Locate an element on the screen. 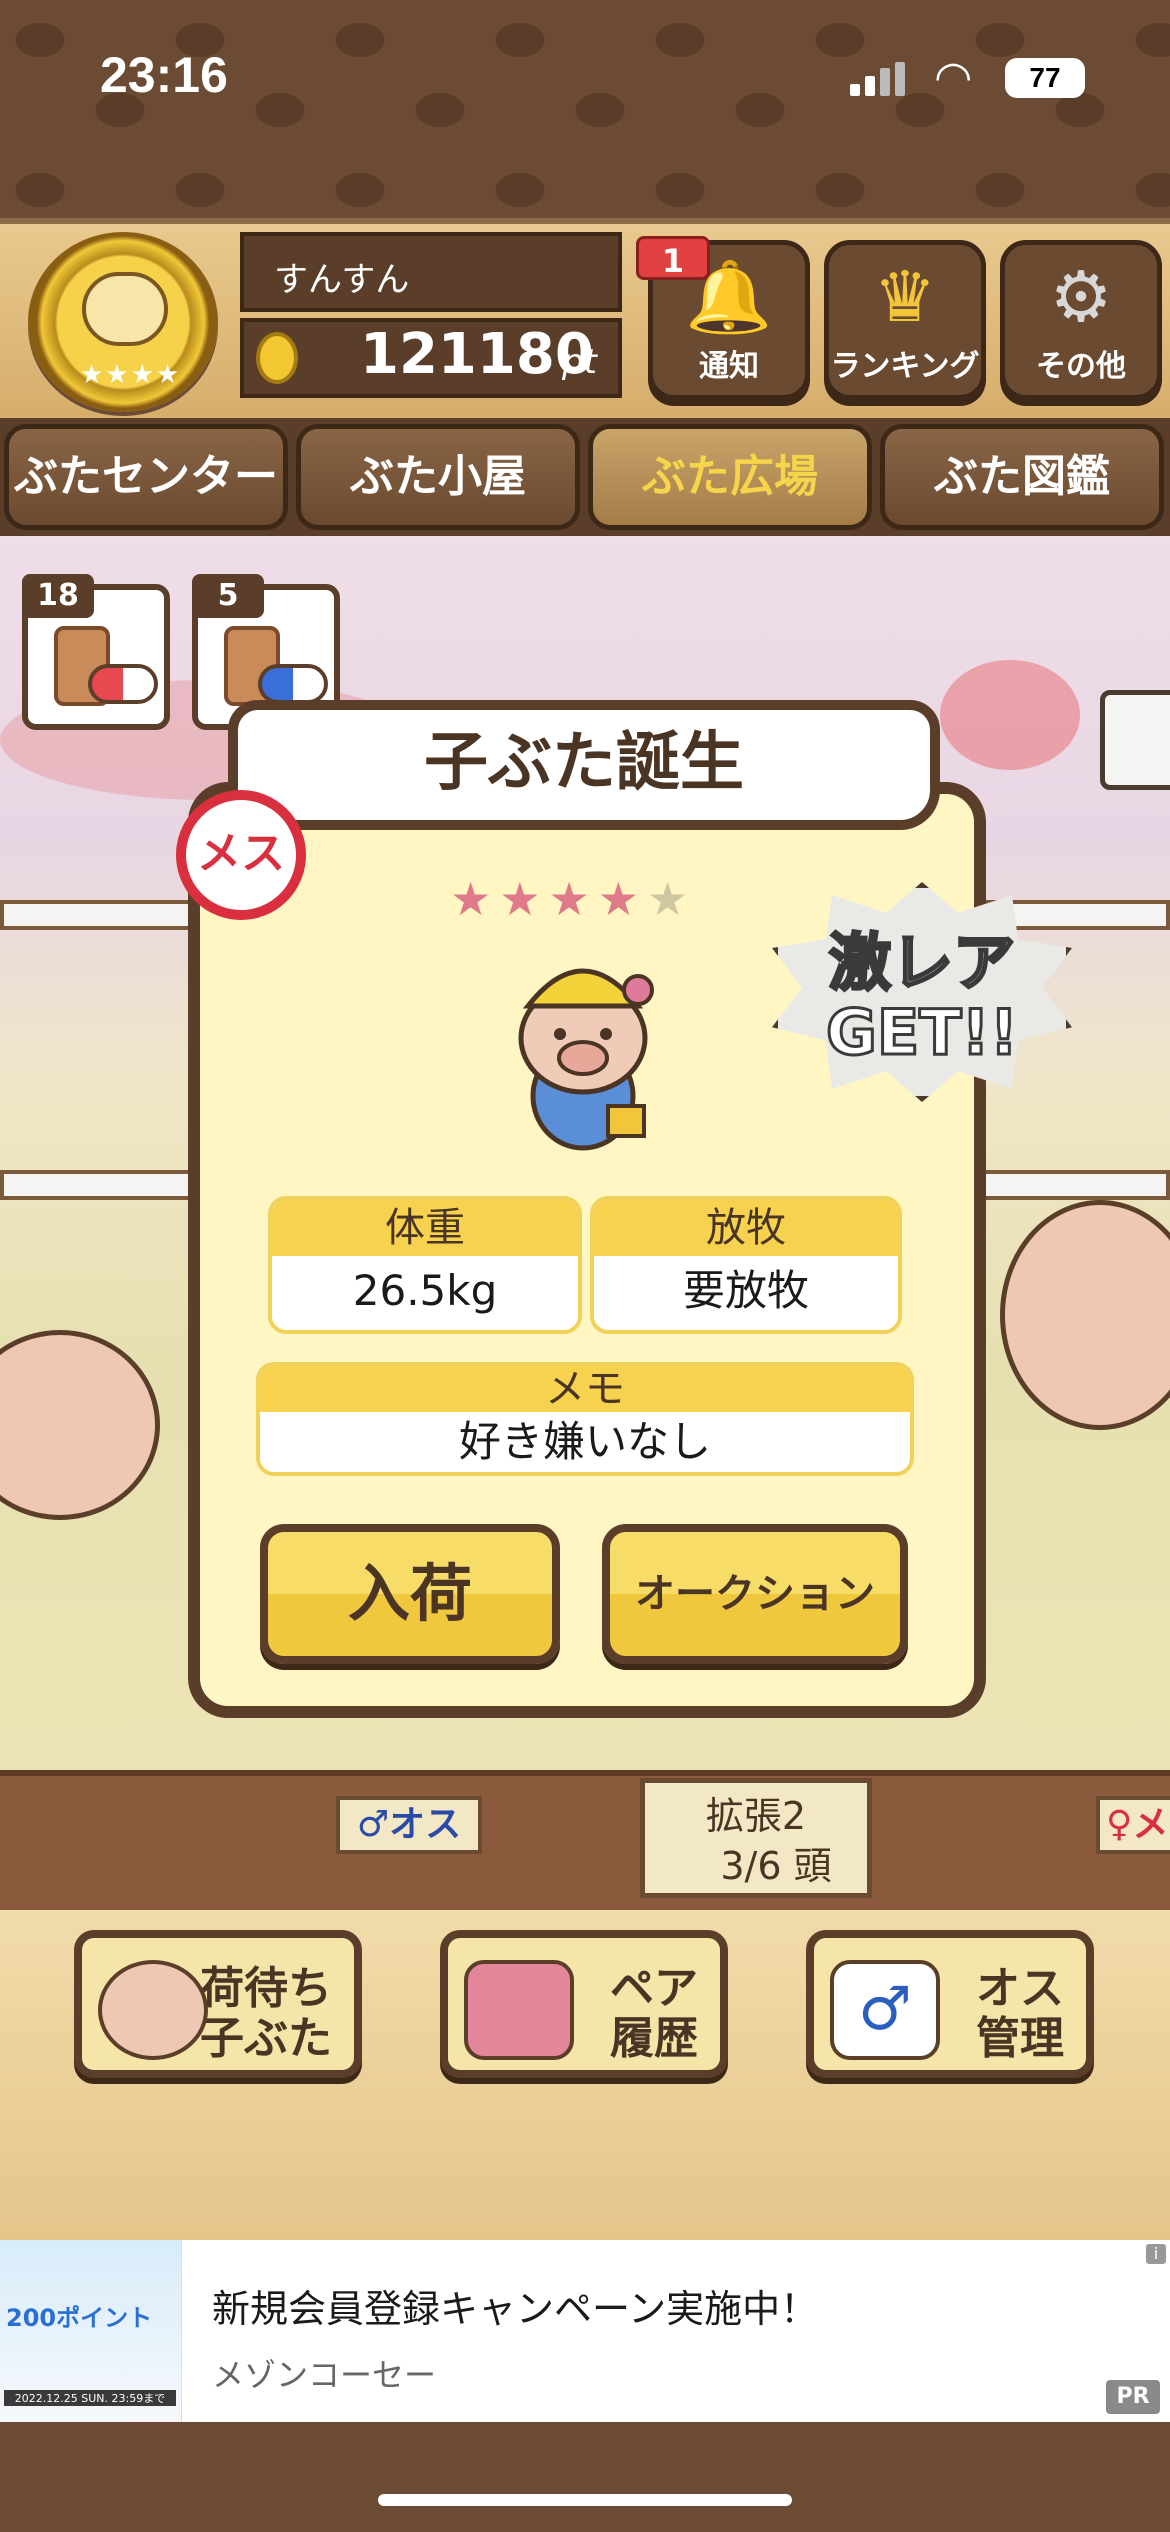 The width and height of the screenshot is (1170, 2532). capacity-expansion: 拡張2 is located at coordinates (756, 1816).